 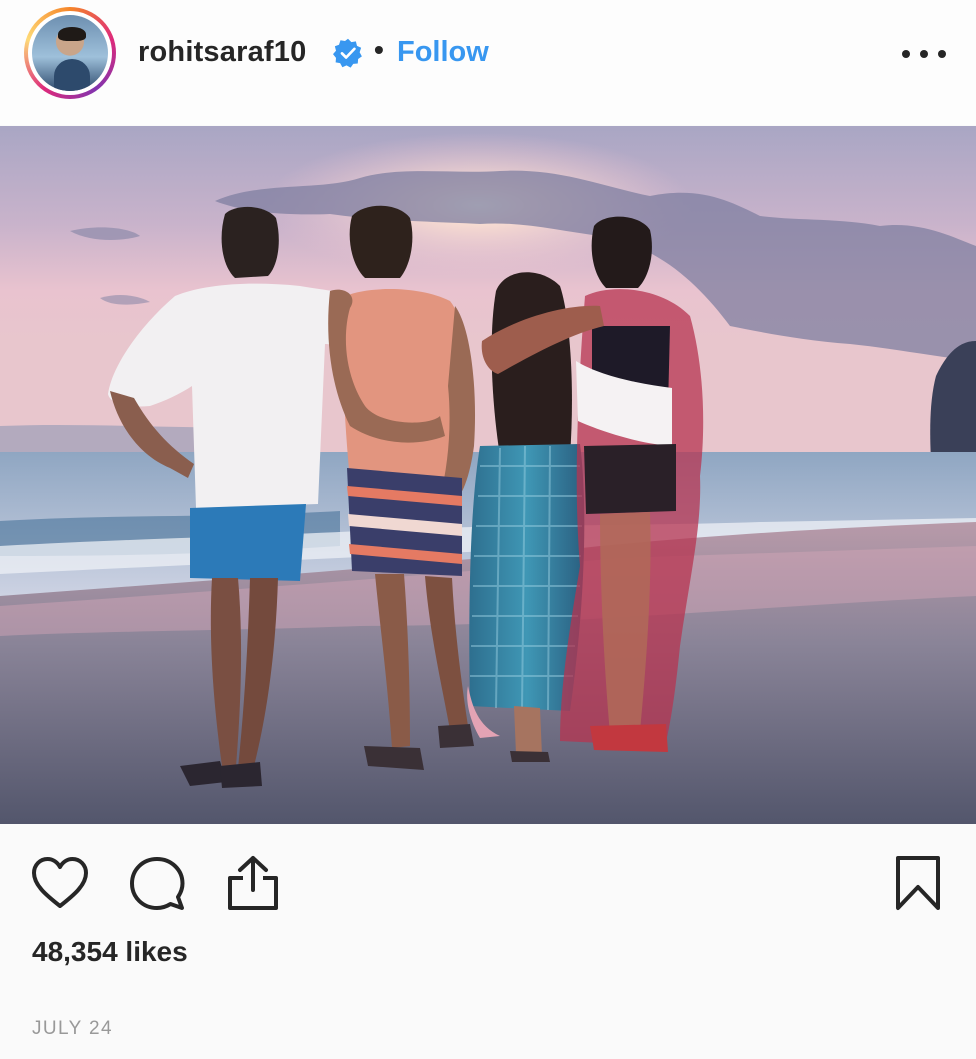 What do you see at coordinates (443, 52) in the screenshot?
I see `follow-button: Follow` at bounding box center [443, 52].